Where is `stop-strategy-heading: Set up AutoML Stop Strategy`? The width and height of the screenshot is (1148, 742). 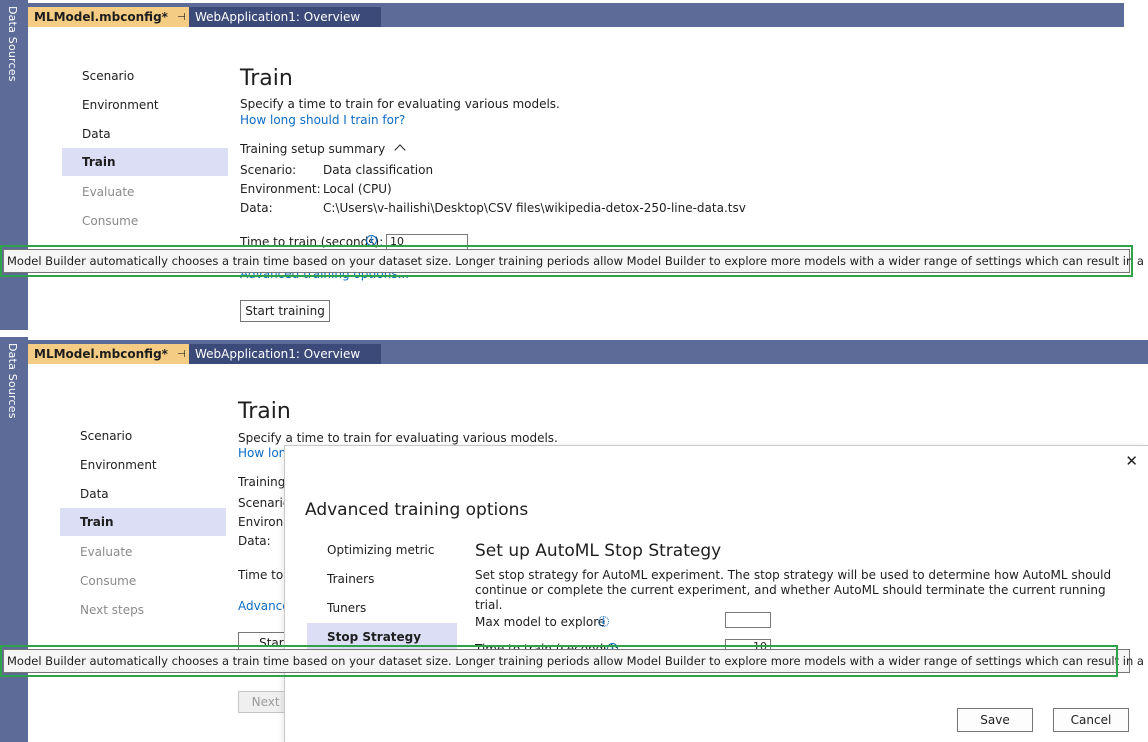
stop-strategy-heading: Set up AutoML Stop Strategy is located at coordinates (598, 551).